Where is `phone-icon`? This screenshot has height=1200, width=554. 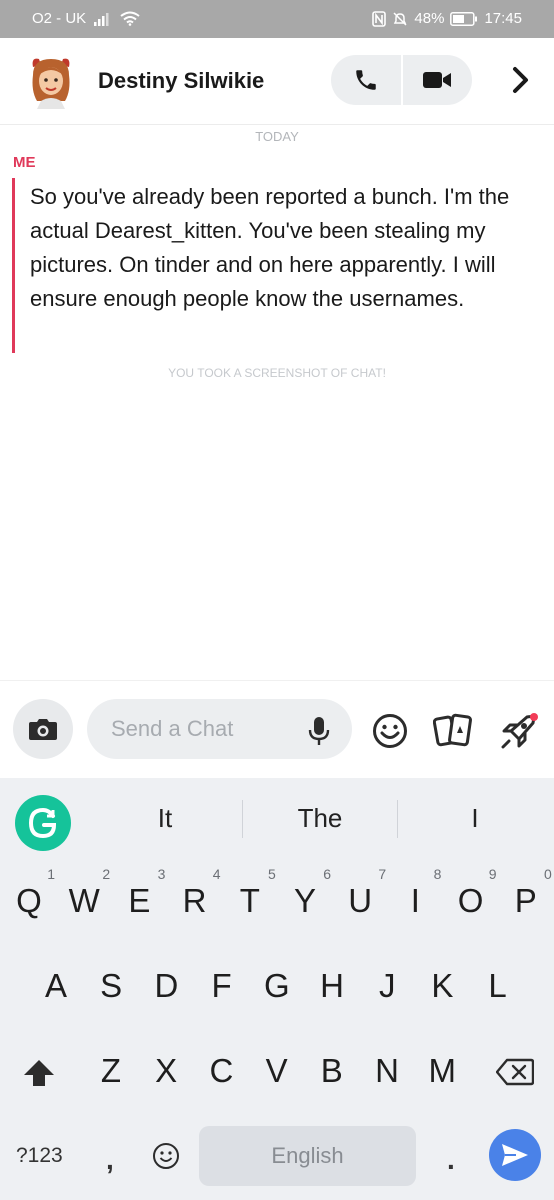
phone-icon is located at coordinates (366, 80).